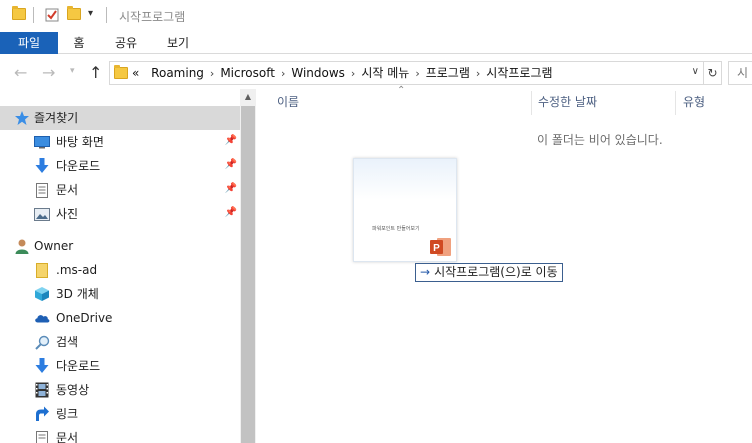  Describe the element at coordinates (247, 73) in the screenshot. I see `breadcrumb-microsoft: Microsoft` at that location.